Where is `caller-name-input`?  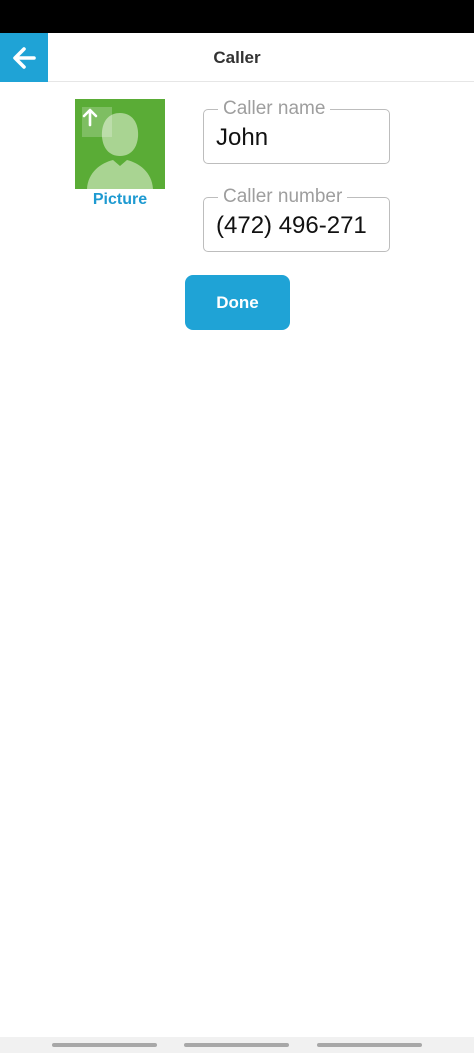 caller-name-input is located at coordinates (300, 138).